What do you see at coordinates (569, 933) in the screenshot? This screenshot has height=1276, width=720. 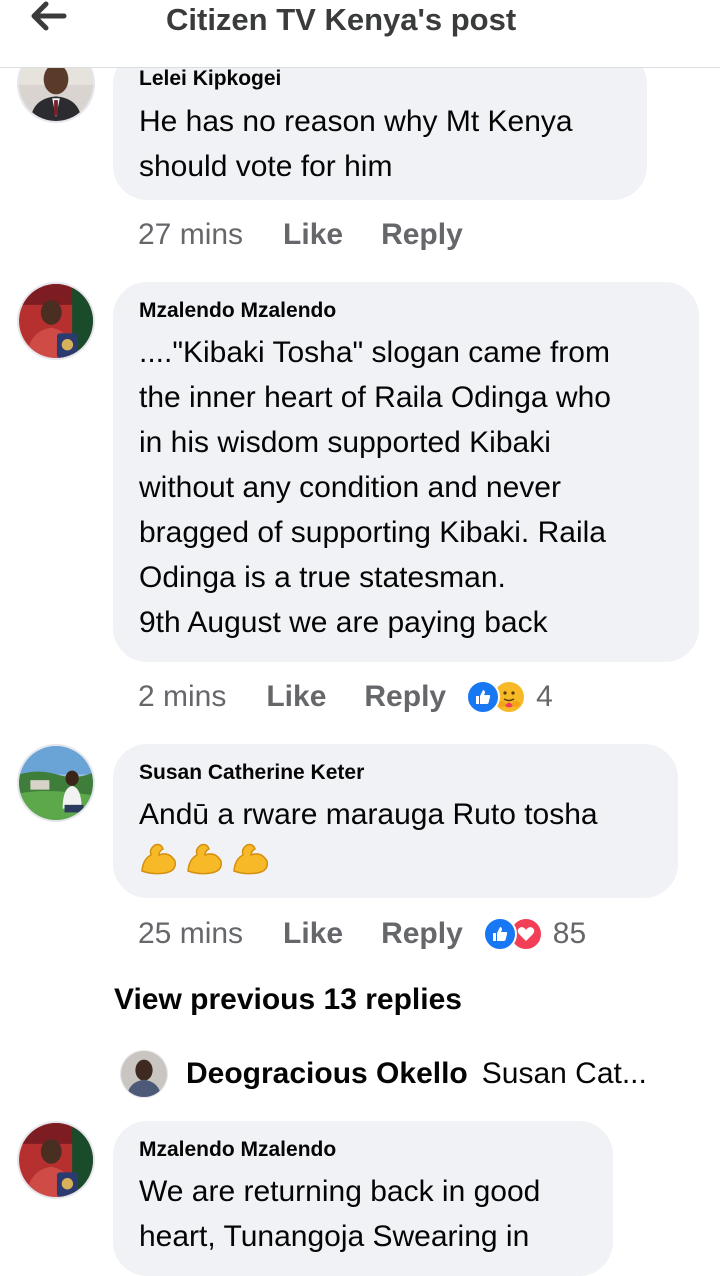 I see `reaction-count: 85` at bounding box center [569, 933].